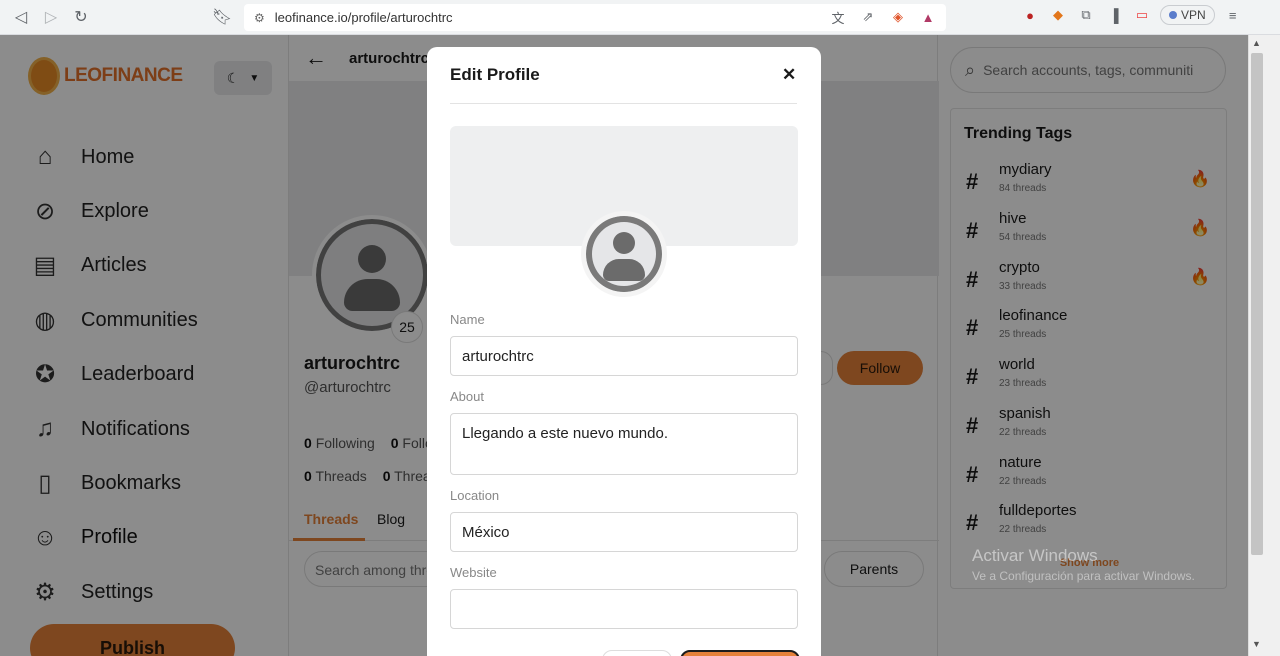 The height and width of the screenshot is (656, 1280). Describe the element at coordinates (1114, 15) in the screenshot. I see `sidebar-toggle-icon: ▐` at that location.